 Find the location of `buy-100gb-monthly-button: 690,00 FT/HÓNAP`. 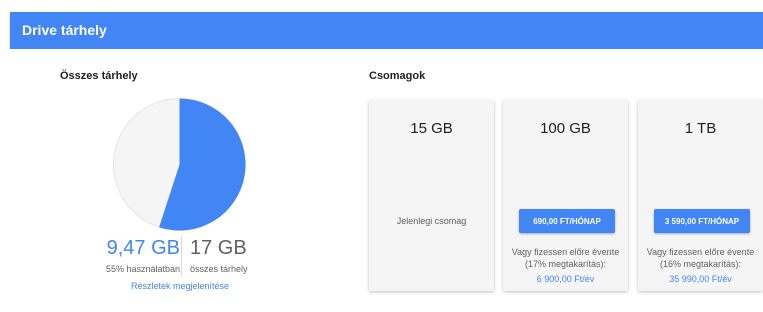

buy-100gb-monthly-button: 690,00 FT/HÓNAP is located at coordinates (567, 221).